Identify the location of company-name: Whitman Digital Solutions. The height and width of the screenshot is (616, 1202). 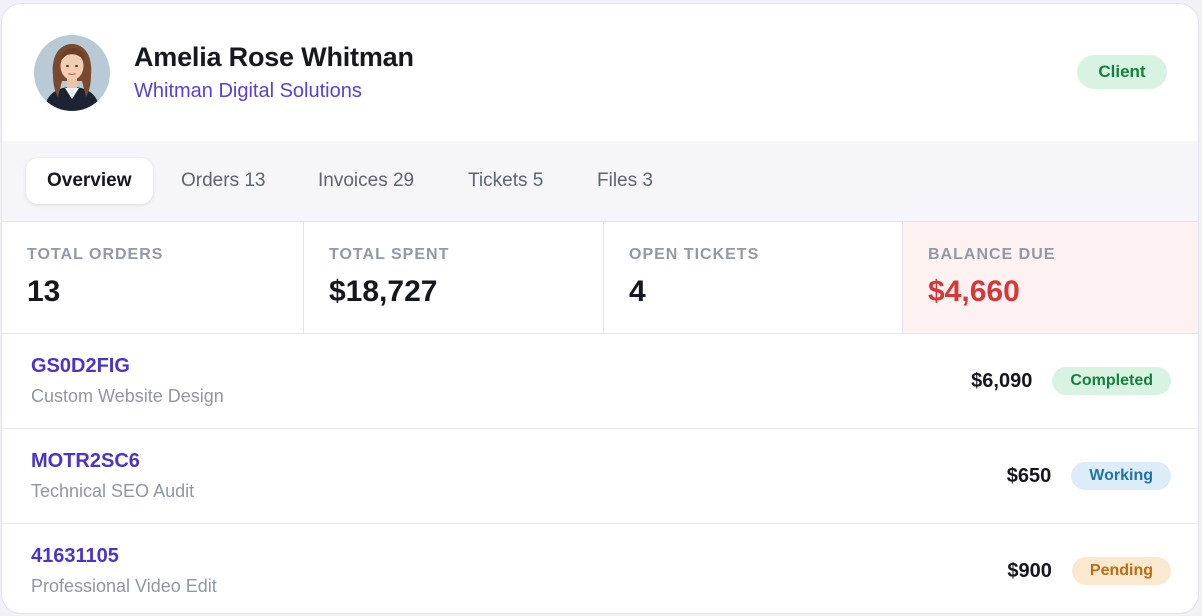
(248, 91).